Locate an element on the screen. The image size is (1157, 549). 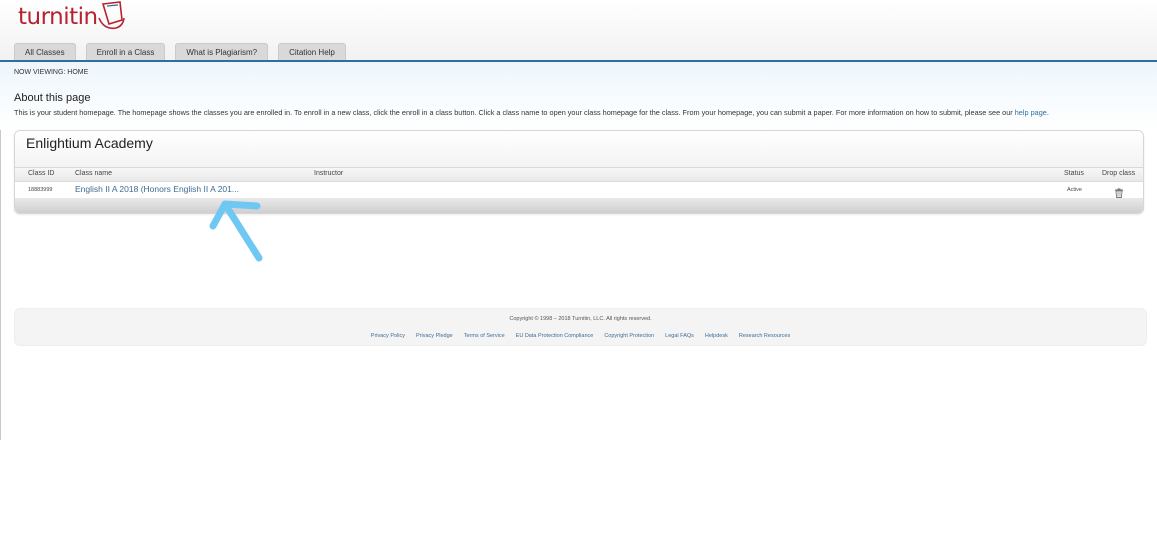
status-cell: Active is located at coordinates (1074, 190).